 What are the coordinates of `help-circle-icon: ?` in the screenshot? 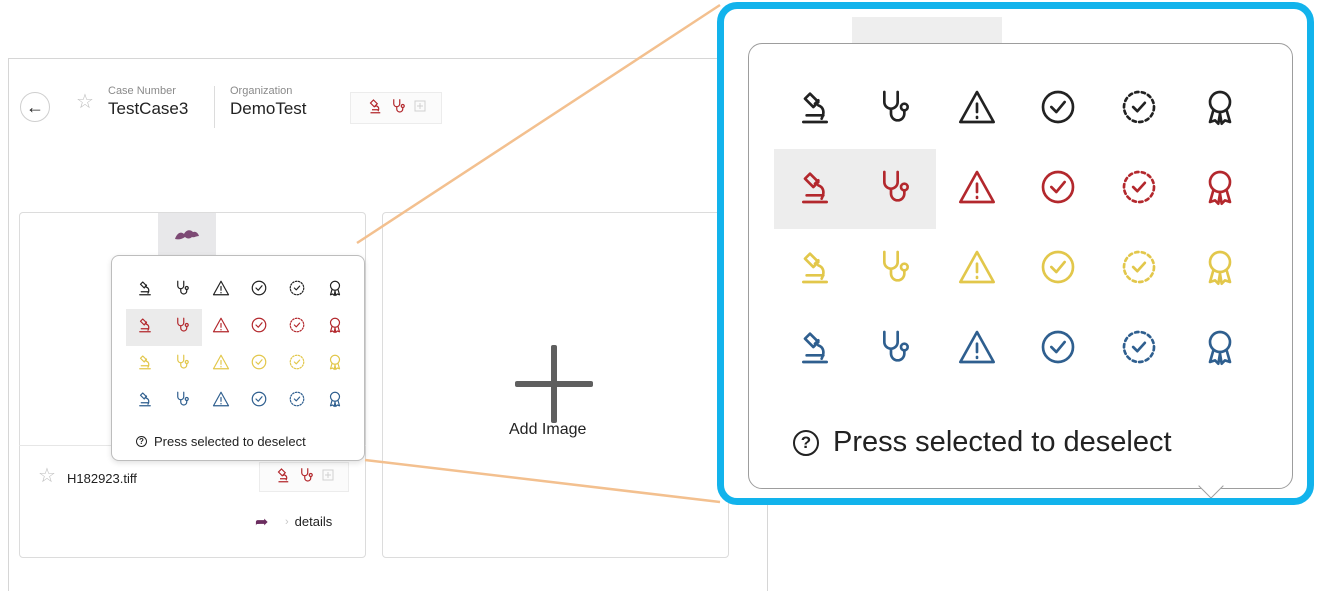 It's located at (141, 441).